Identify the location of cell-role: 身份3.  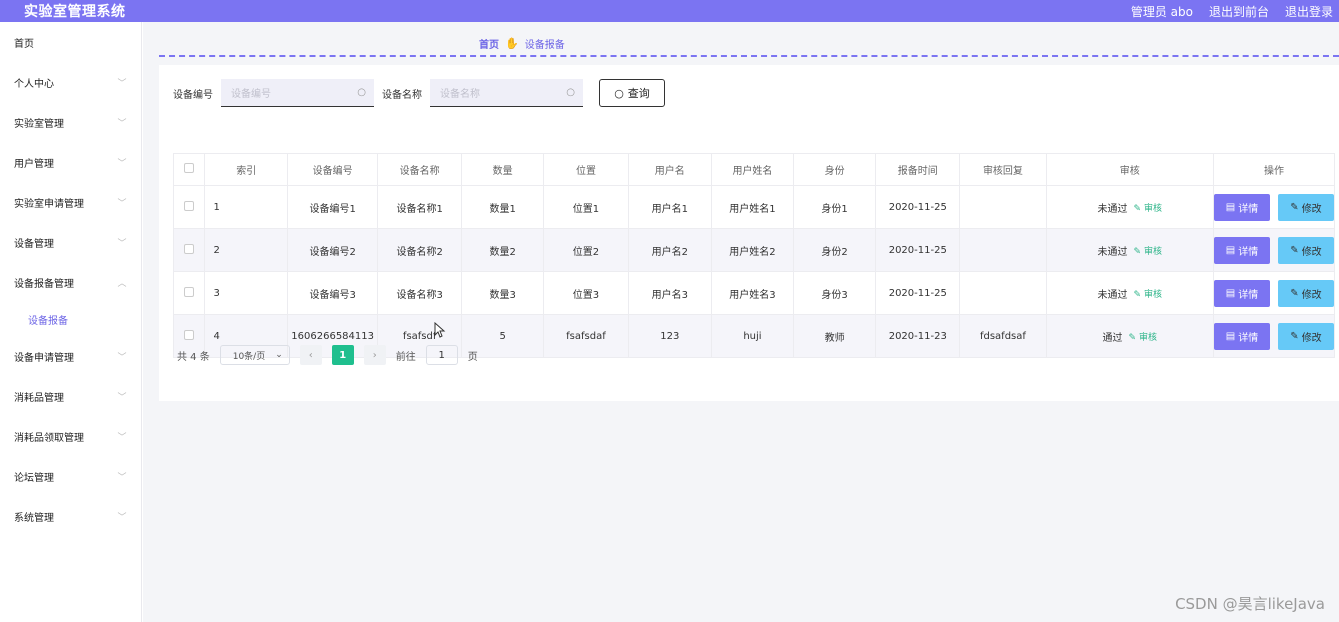
(835, 293).